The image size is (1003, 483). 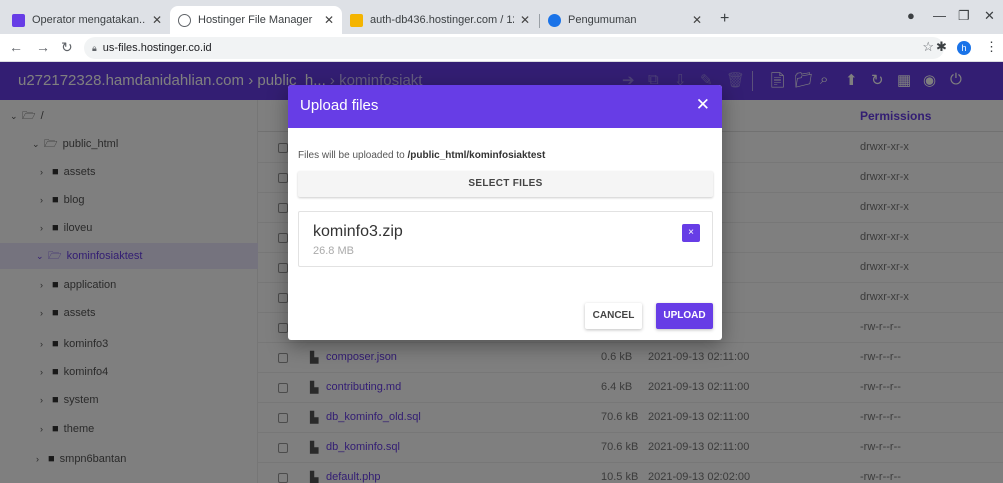 What do you see at coordinates (16, 47) in the screenshot?
I see `back-arrow-icon: ←` at bounding box center [16, 47].